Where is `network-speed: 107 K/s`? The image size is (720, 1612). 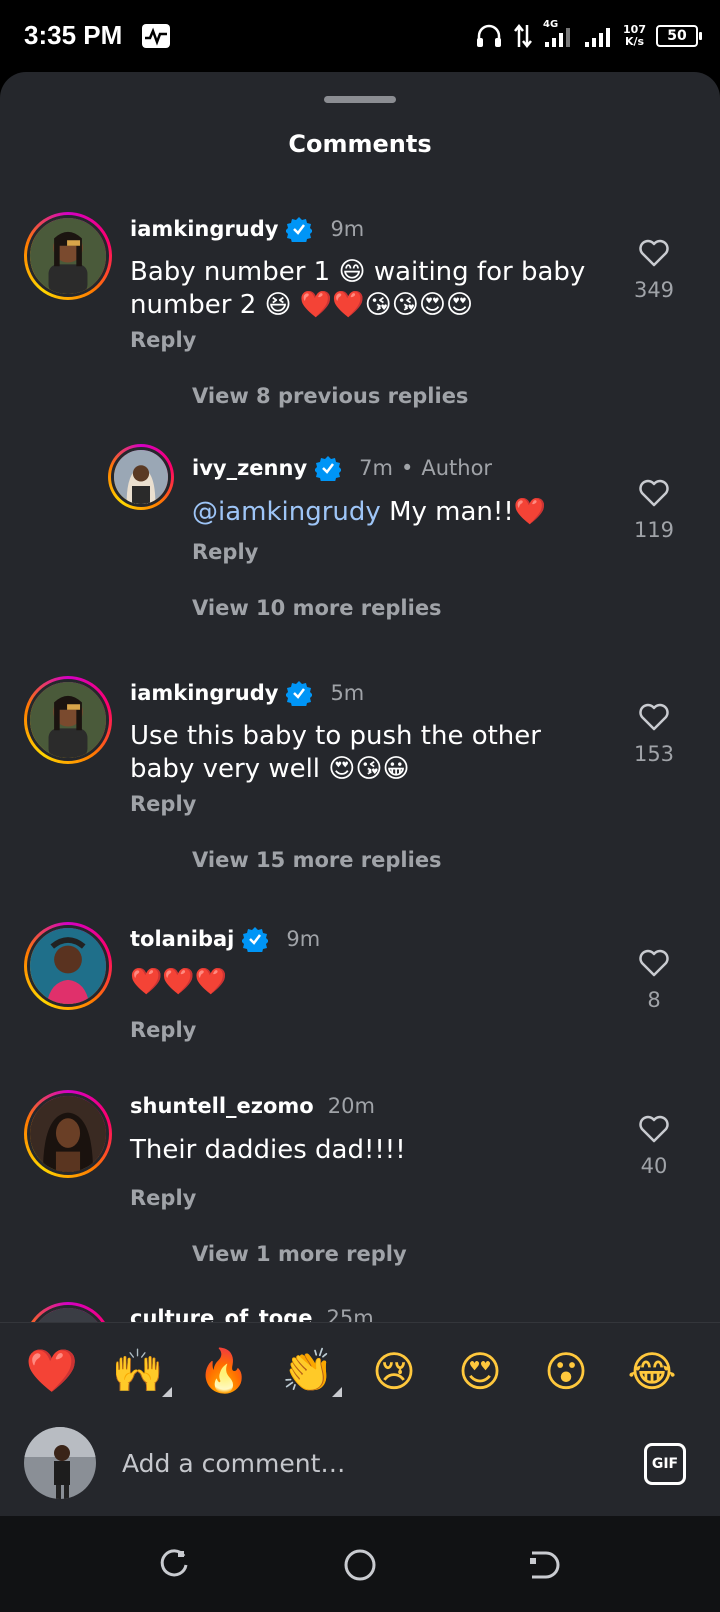 network-speed: 107 K/s is located at coordinates (634, 36).